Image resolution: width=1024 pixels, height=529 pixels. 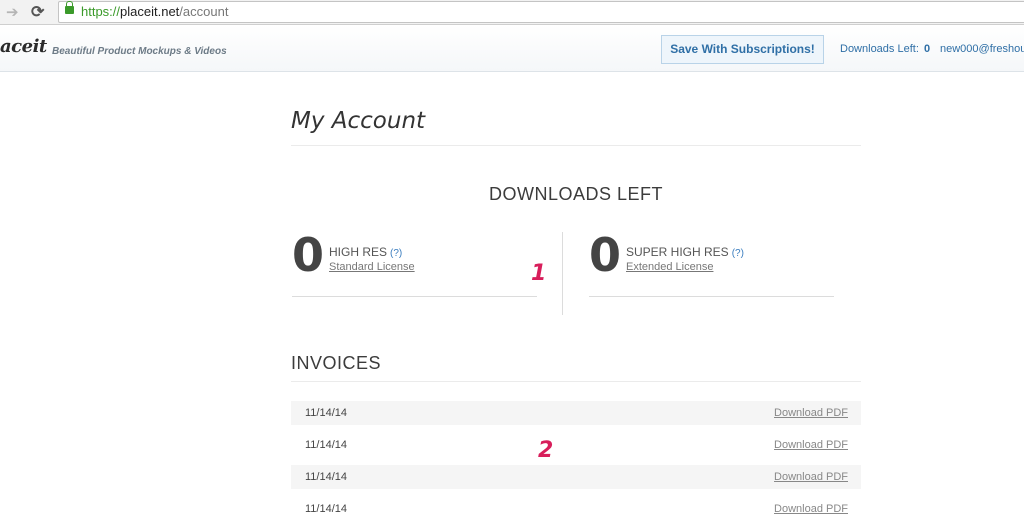 I want to click on extended-license-link: Extended License, so click(x=669, y=267).